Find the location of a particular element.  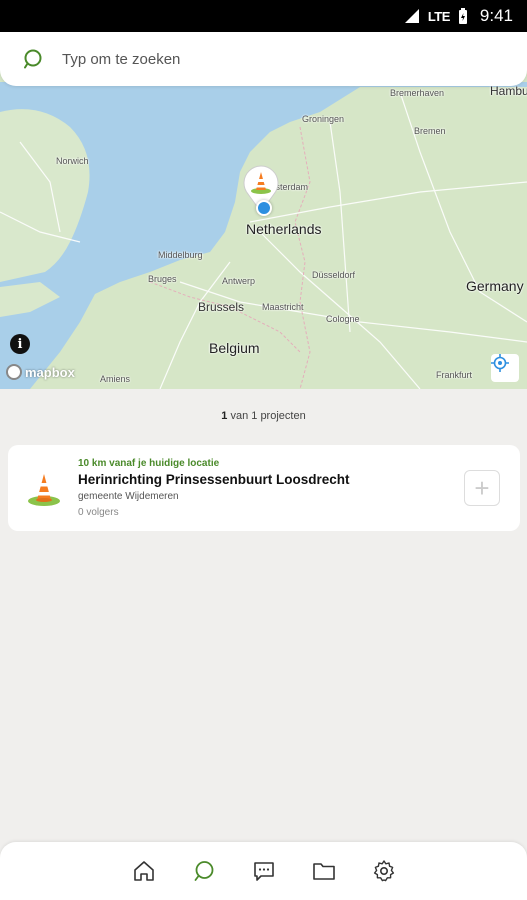

map-label-brussels: Brussels is located at coordinates (221, 307).